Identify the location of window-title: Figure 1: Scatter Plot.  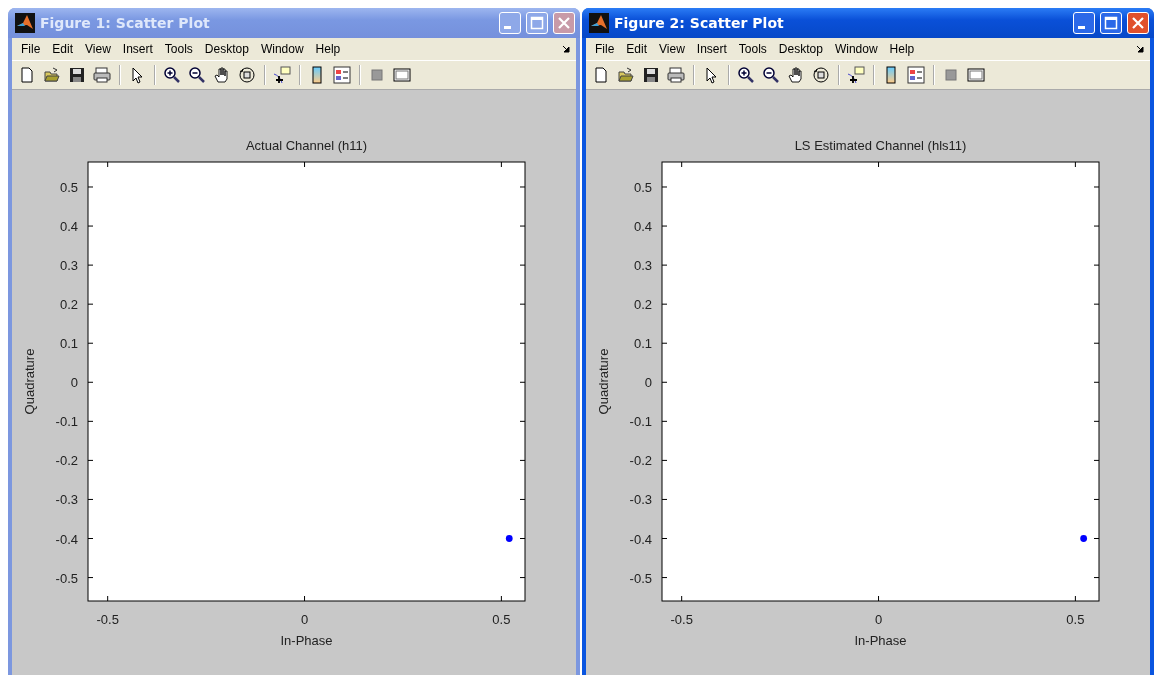
(125, 23).